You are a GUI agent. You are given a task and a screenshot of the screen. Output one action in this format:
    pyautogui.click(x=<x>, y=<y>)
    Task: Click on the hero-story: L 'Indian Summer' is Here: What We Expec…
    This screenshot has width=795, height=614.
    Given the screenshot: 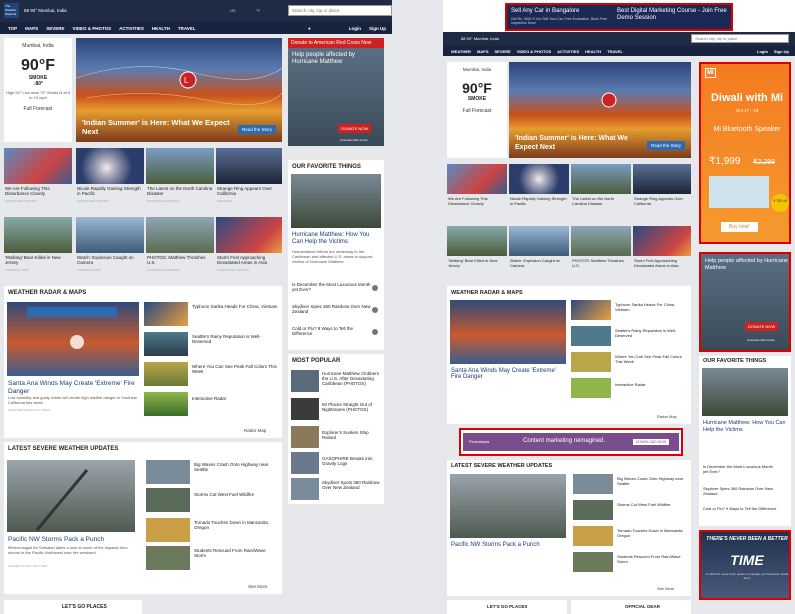 What is the action you would take?
    pyautogui.click(x=179, y=90)
    